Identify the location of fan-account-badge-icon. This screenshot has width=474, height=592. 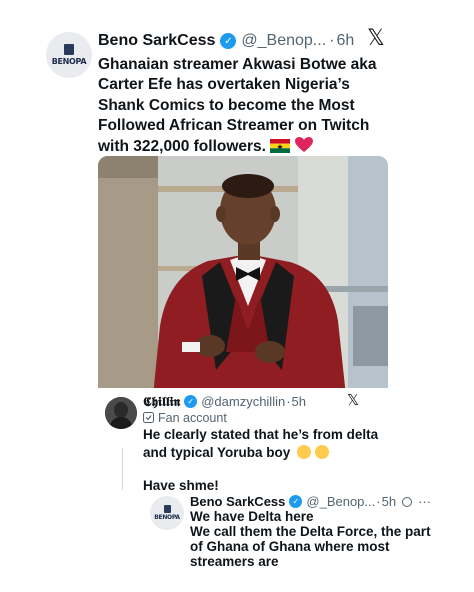
(148, 417).